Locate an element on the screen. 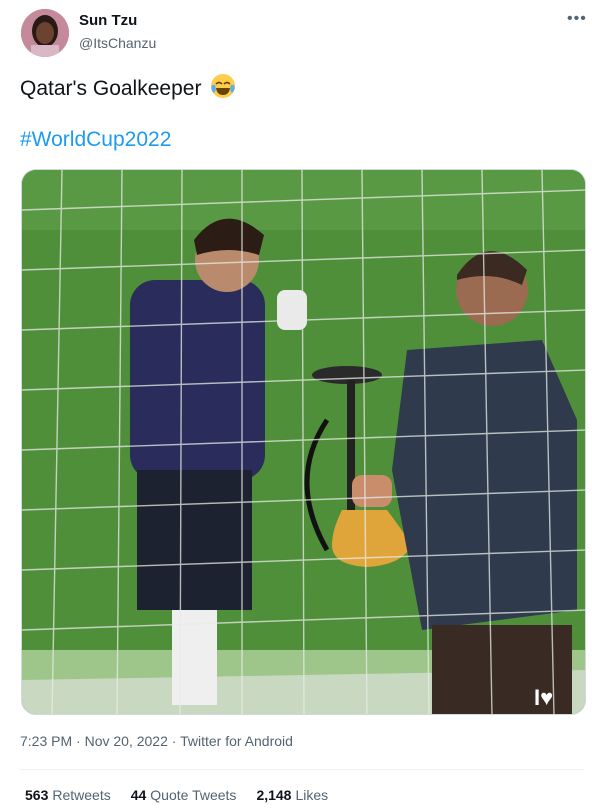  tweet-source: Twitter for Android is located at coordinates (236, 741).